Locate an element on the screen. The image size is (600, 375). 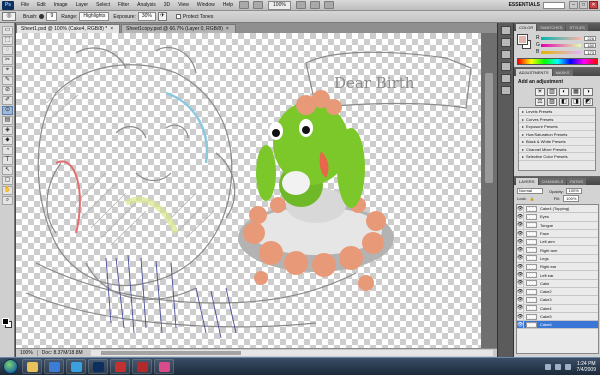
layer-row: 👁 Cake4 (Topping) is located at coordinates (557, 209).